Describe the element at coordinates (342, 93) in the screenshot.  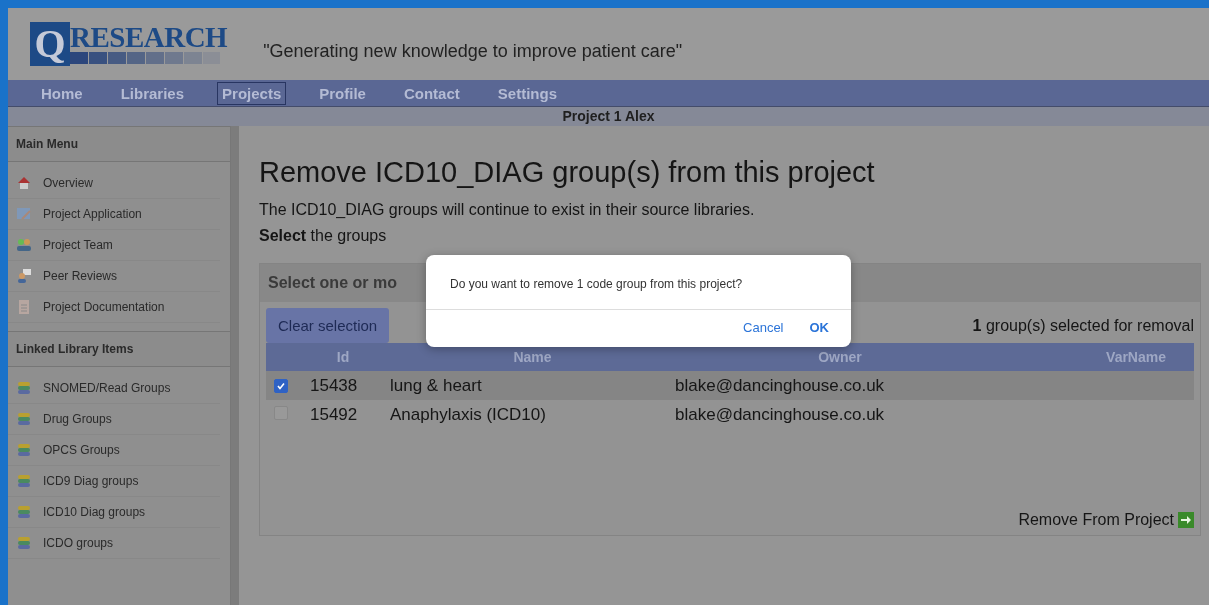
I see `nav-link: Profile` at that location.